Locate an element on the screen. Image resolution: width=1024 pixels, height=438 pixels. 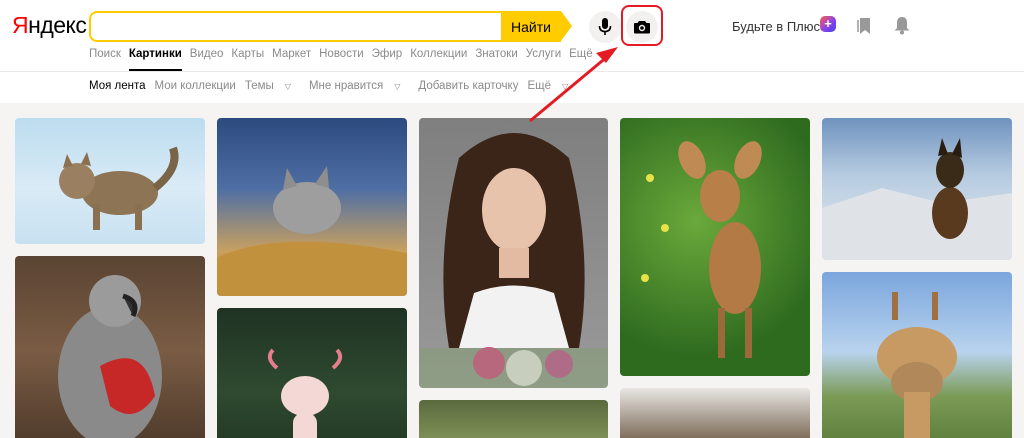
fawn-image is located at coordinates (701, 249).